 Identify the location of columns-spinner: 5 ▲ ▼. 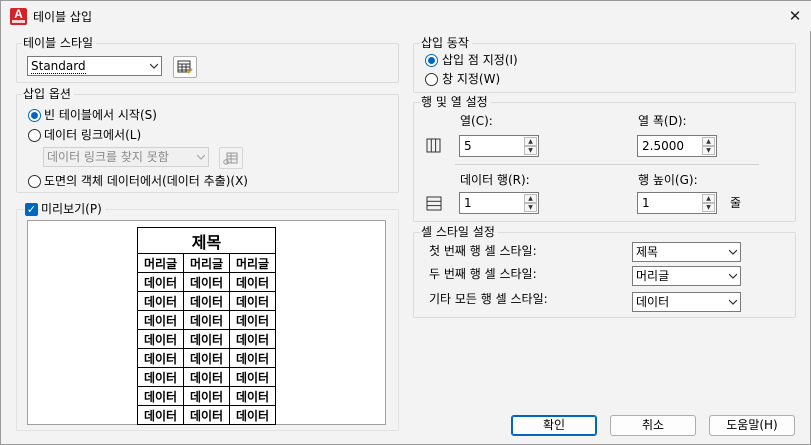
(499, 146).